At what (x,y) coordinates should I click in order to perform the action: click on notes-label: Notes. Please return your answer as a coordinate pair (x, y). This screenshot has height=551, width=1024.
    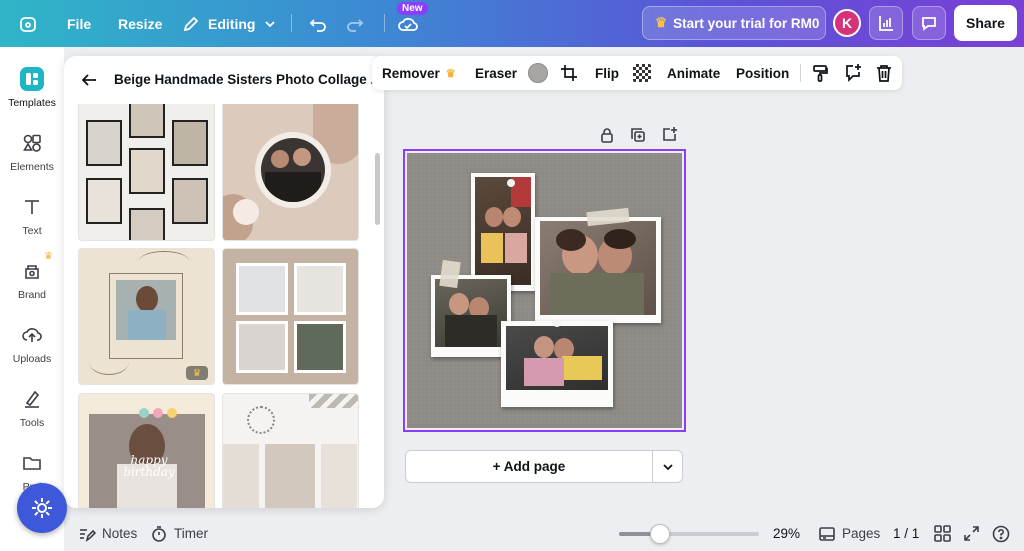
    Looking at the image, I should click on (120, 533).